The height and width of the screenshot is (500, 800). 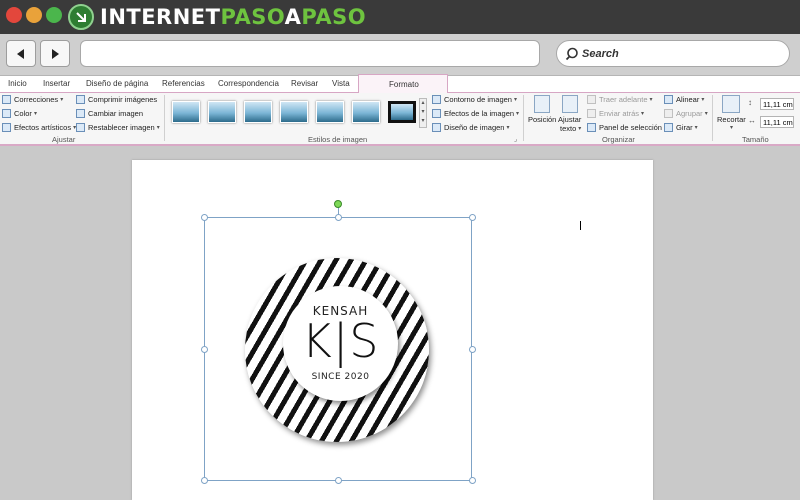 I want to click on search-placeholder: Search, so click(x=600, y=53).